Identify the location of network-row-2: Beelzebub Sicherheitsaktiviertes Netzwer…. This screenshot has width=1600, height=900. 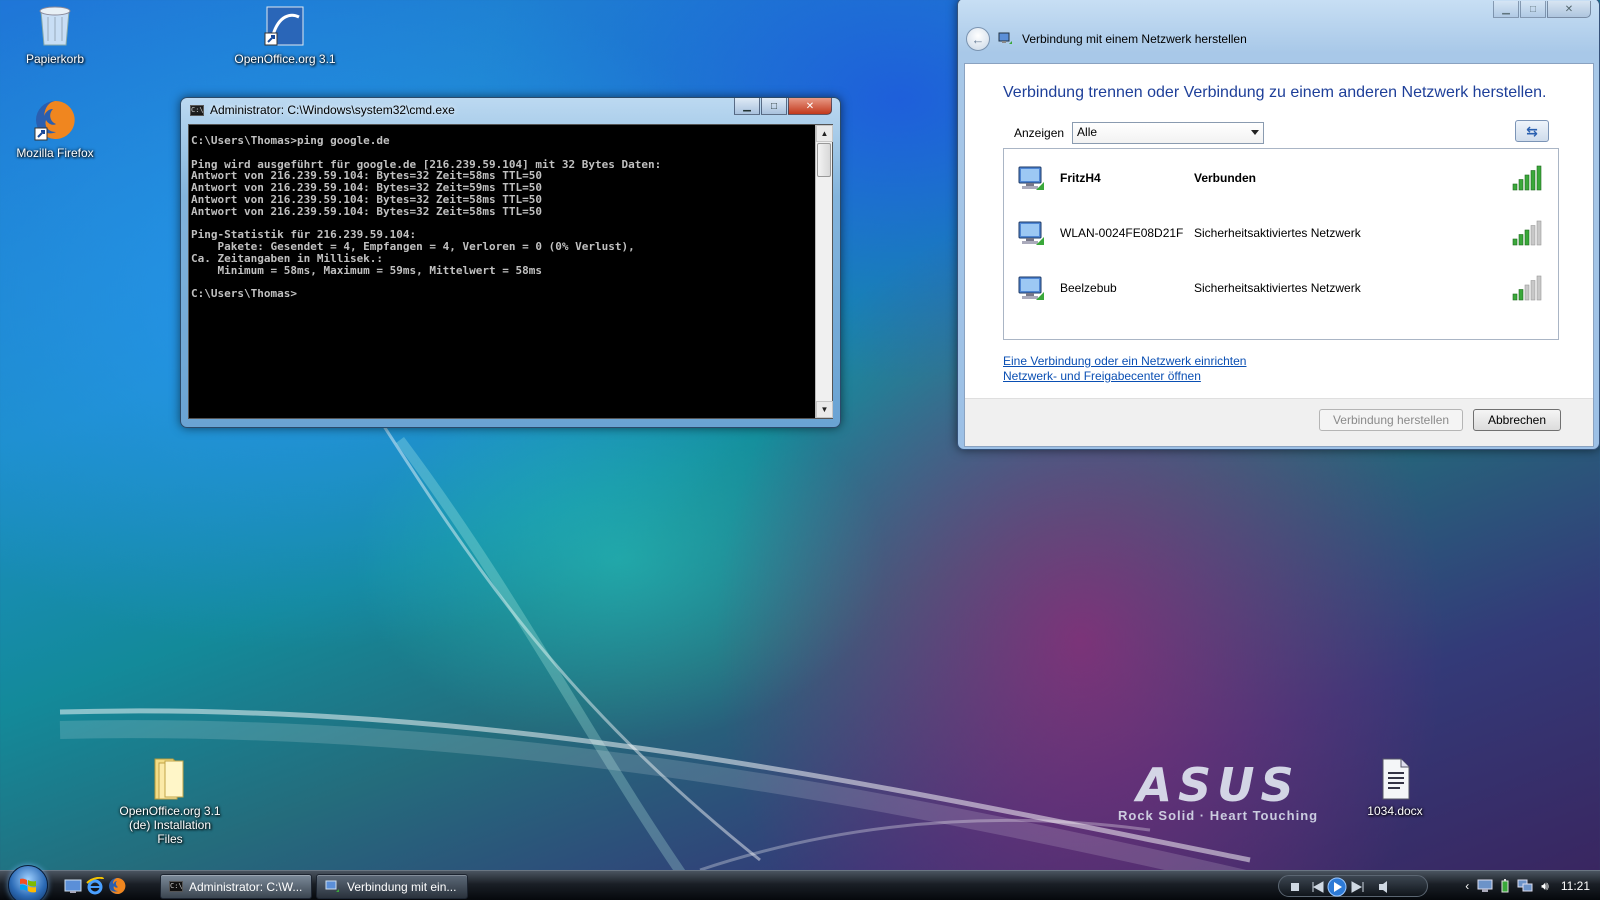
(1281, 288).